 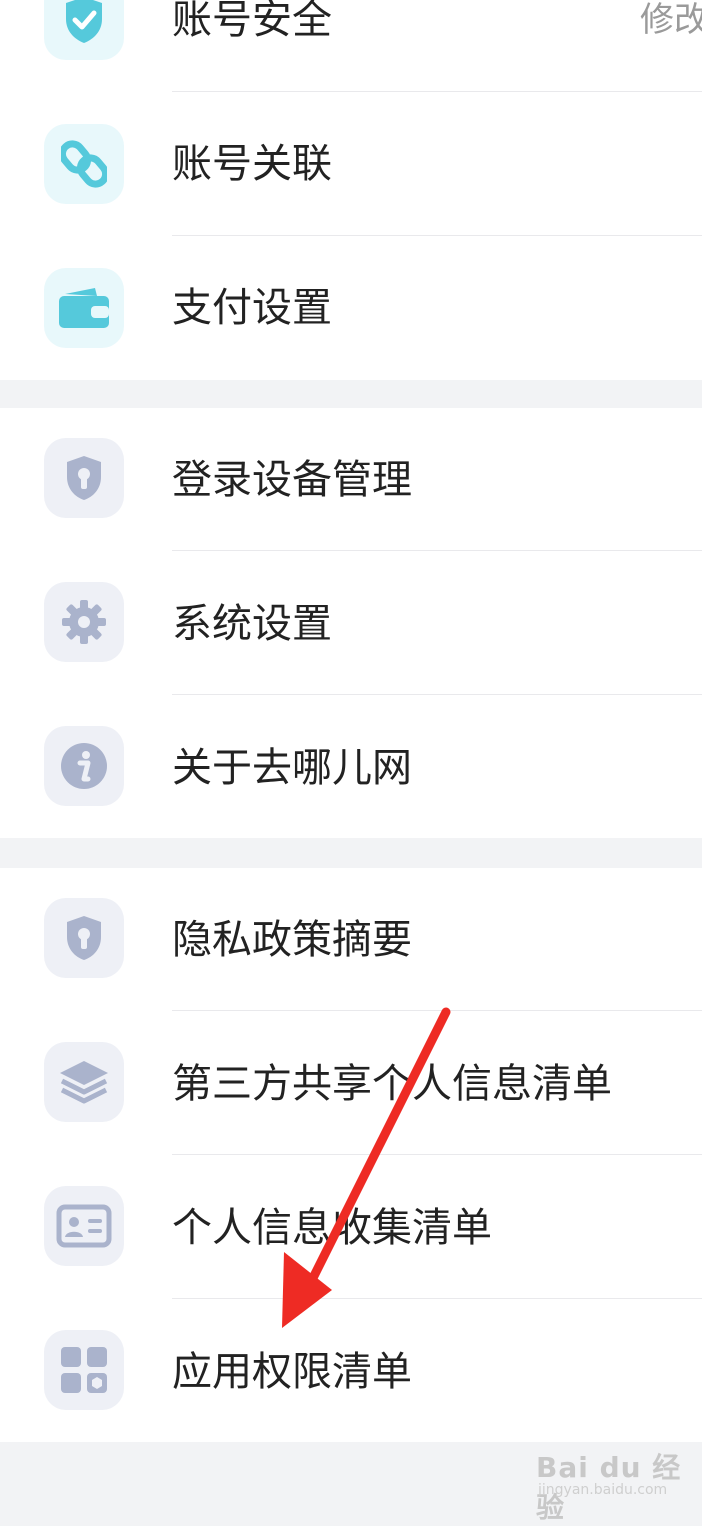 I want to click on info-icon, so click(x=84, y=766).